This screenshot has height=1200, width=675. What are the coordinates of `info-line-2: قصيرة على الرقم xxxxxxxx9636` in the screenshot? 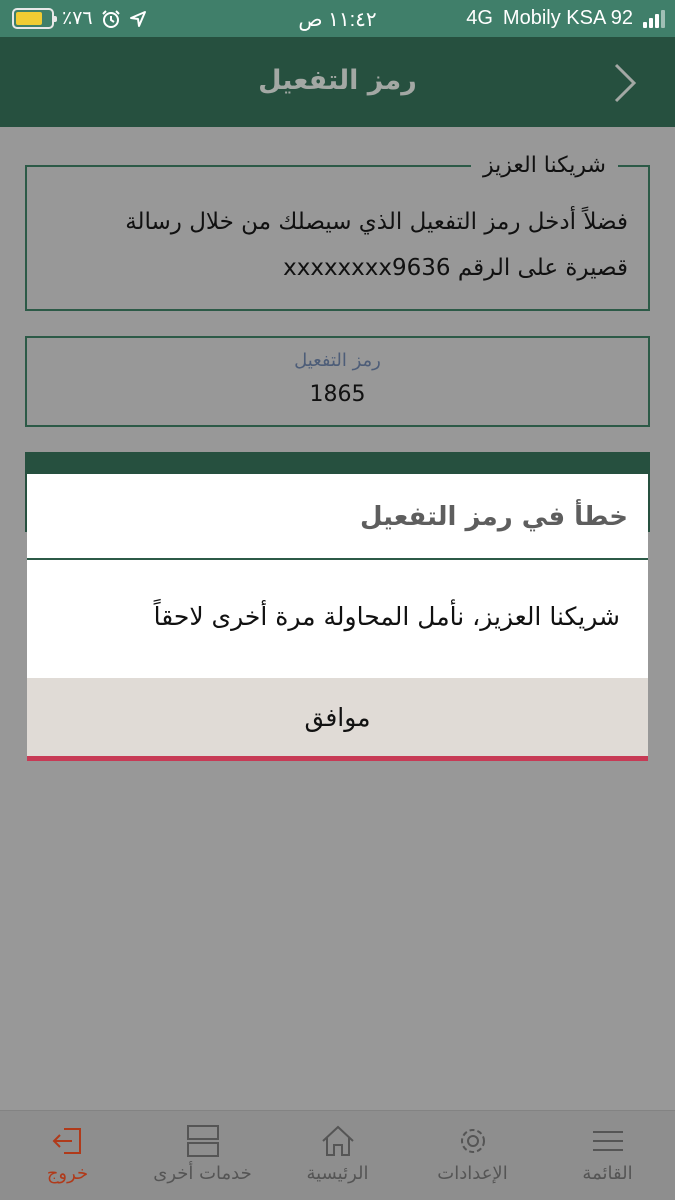 It's located at (455, 268).